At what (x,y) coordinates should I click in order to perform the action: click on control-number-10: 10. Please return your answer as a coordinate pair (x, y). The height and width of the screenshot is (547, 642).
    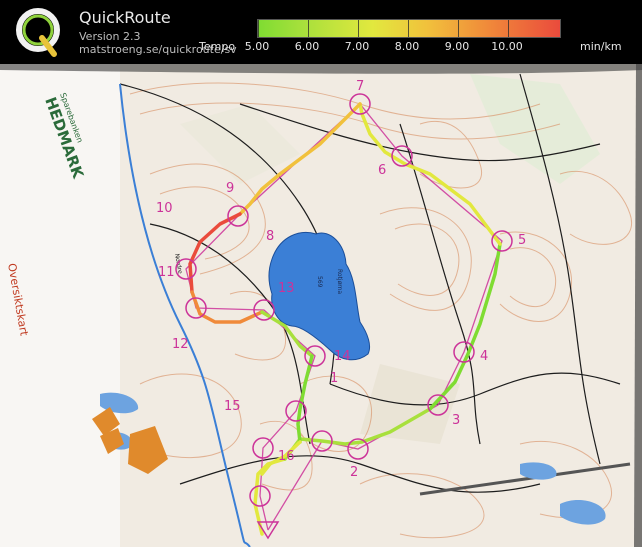
    Looking at the image, I should click on (164, 208).